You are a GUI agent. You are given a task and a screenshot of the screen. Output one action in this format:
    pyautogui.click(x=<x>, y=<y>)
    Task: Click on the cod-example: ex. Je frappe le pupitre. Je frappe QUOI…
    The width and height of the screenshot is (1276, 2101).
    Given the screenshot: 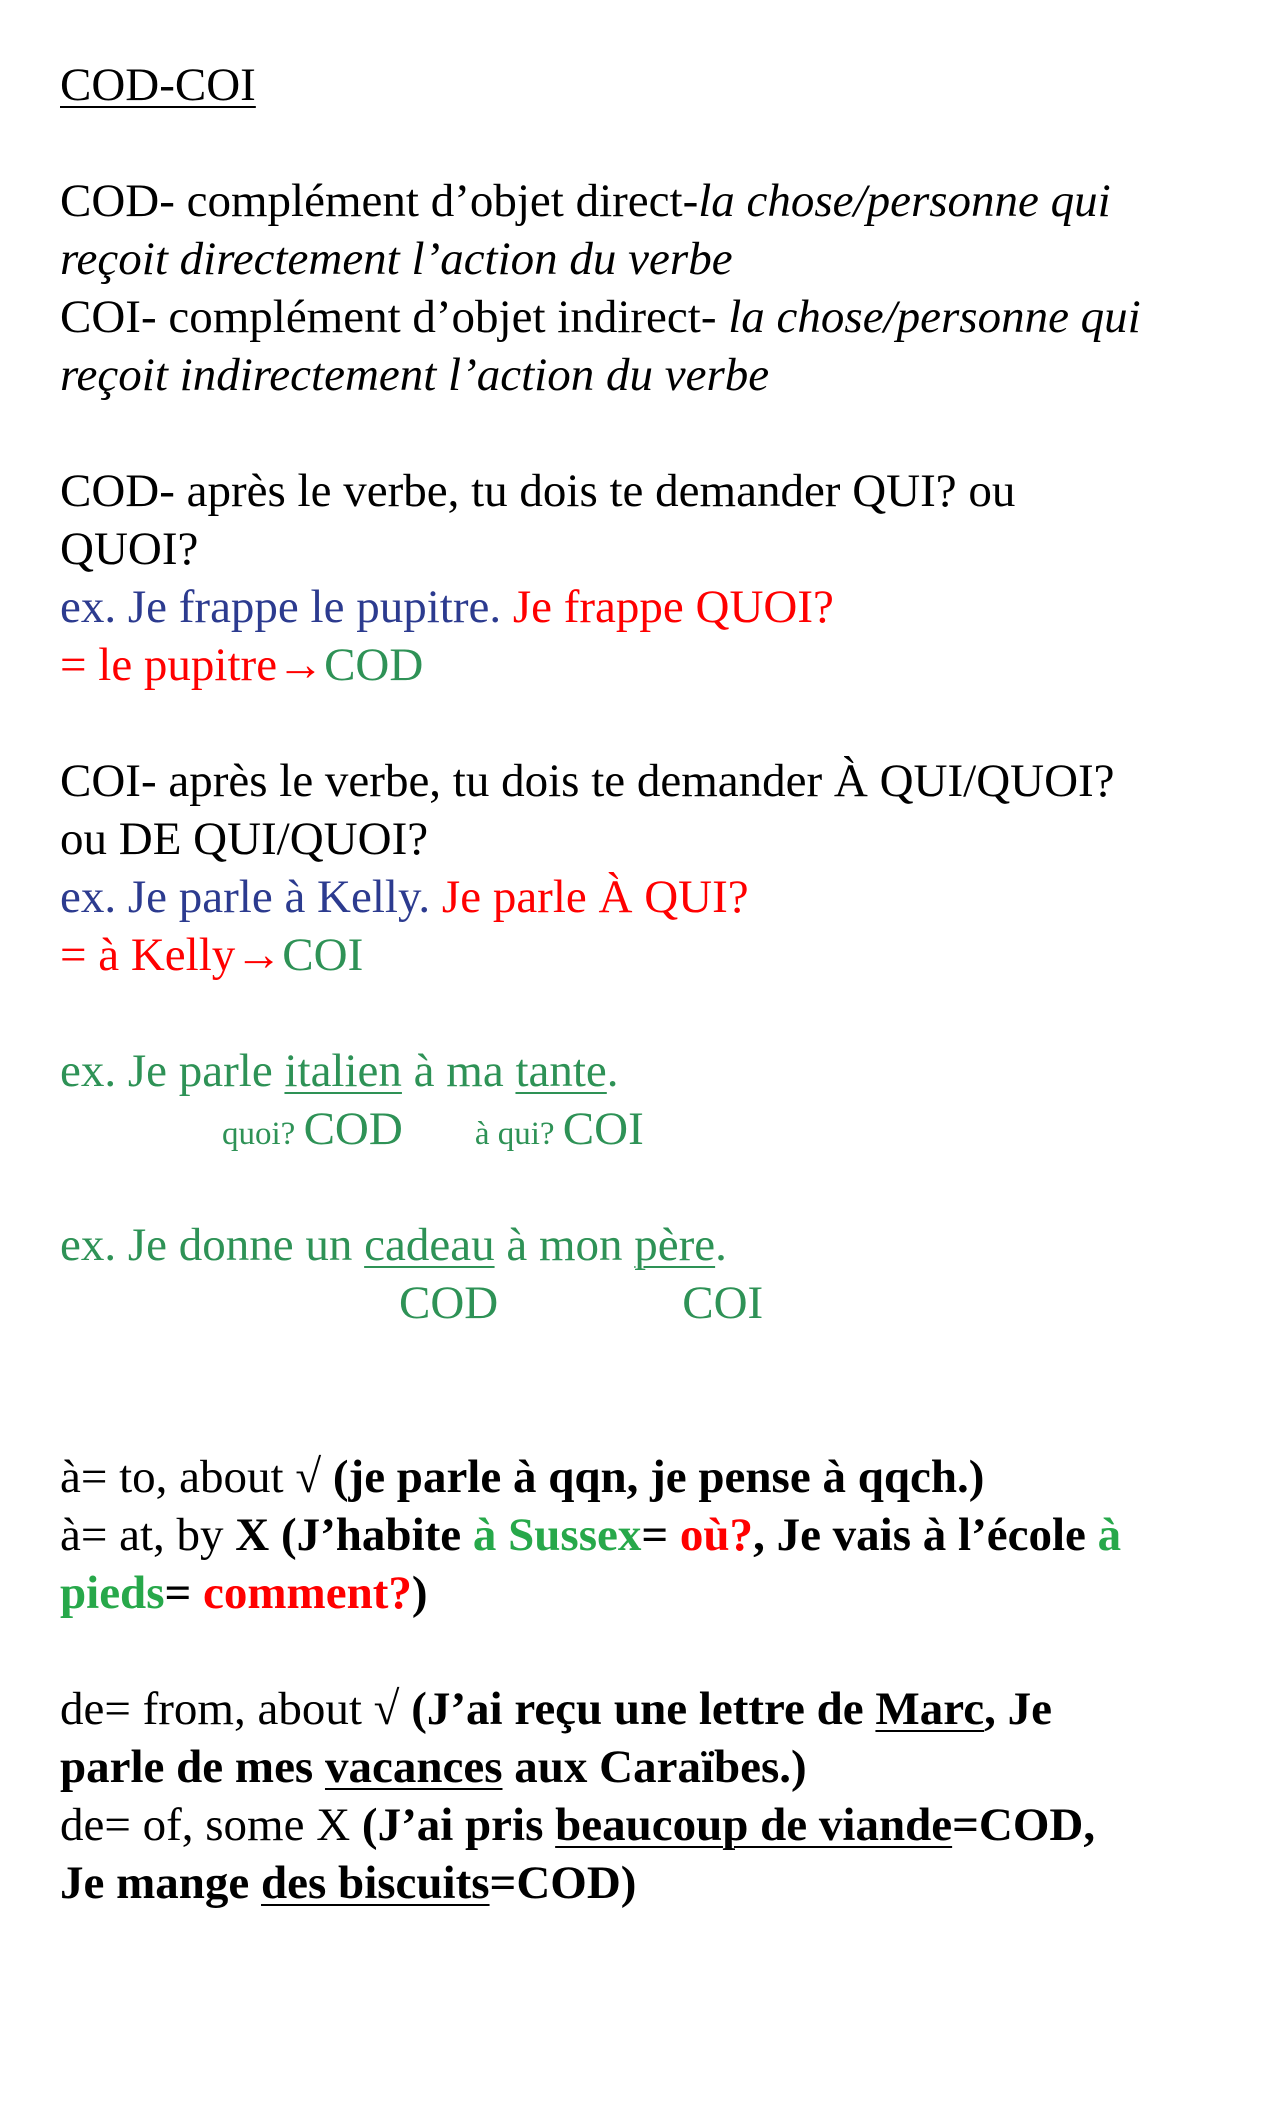 What is the action you would take?
    pyautogui.click(x=447, y=607)
    